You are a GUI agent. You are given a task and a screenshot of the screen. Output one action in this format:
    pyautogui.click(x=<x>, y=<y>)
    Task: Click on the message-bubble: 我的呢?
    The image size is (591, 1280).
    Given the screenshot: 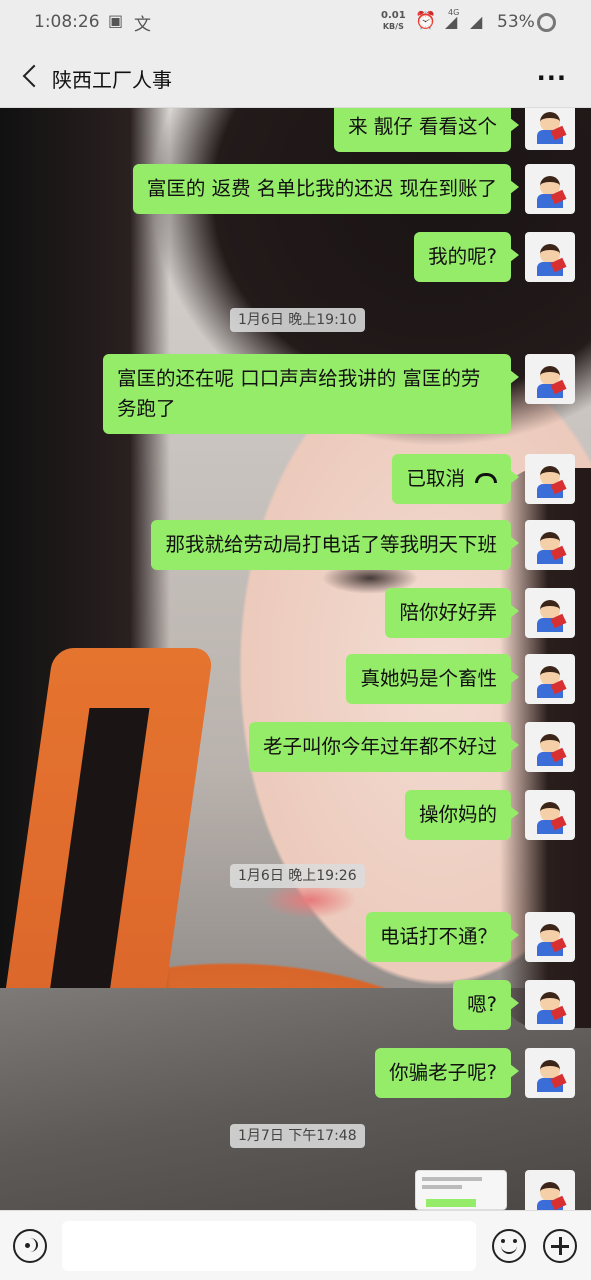 What is the action you would take?
    pyautogui.click(x=466, y=257)
    